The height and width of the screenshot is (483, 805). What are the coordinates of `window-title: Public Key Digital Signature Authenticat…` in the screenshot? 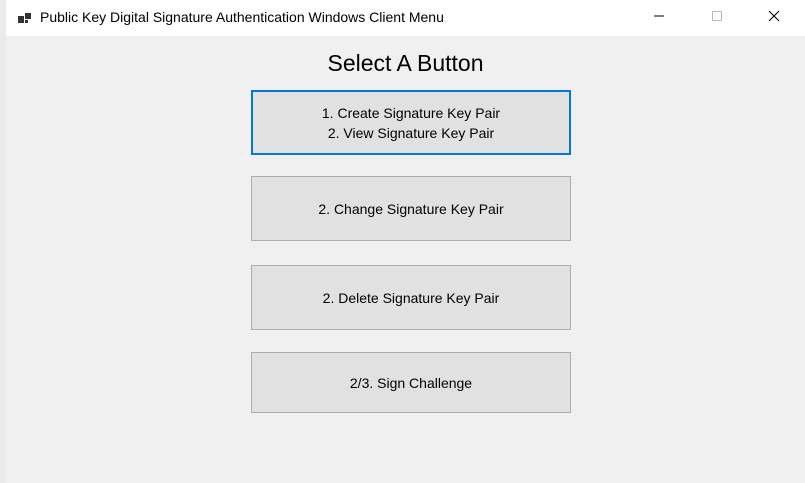 It's located at (242, 17).